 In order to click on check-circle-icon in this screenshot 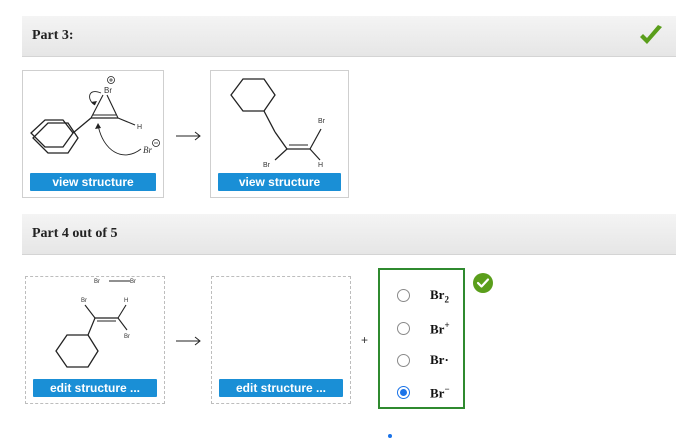, I will do `click(483, 283)`.